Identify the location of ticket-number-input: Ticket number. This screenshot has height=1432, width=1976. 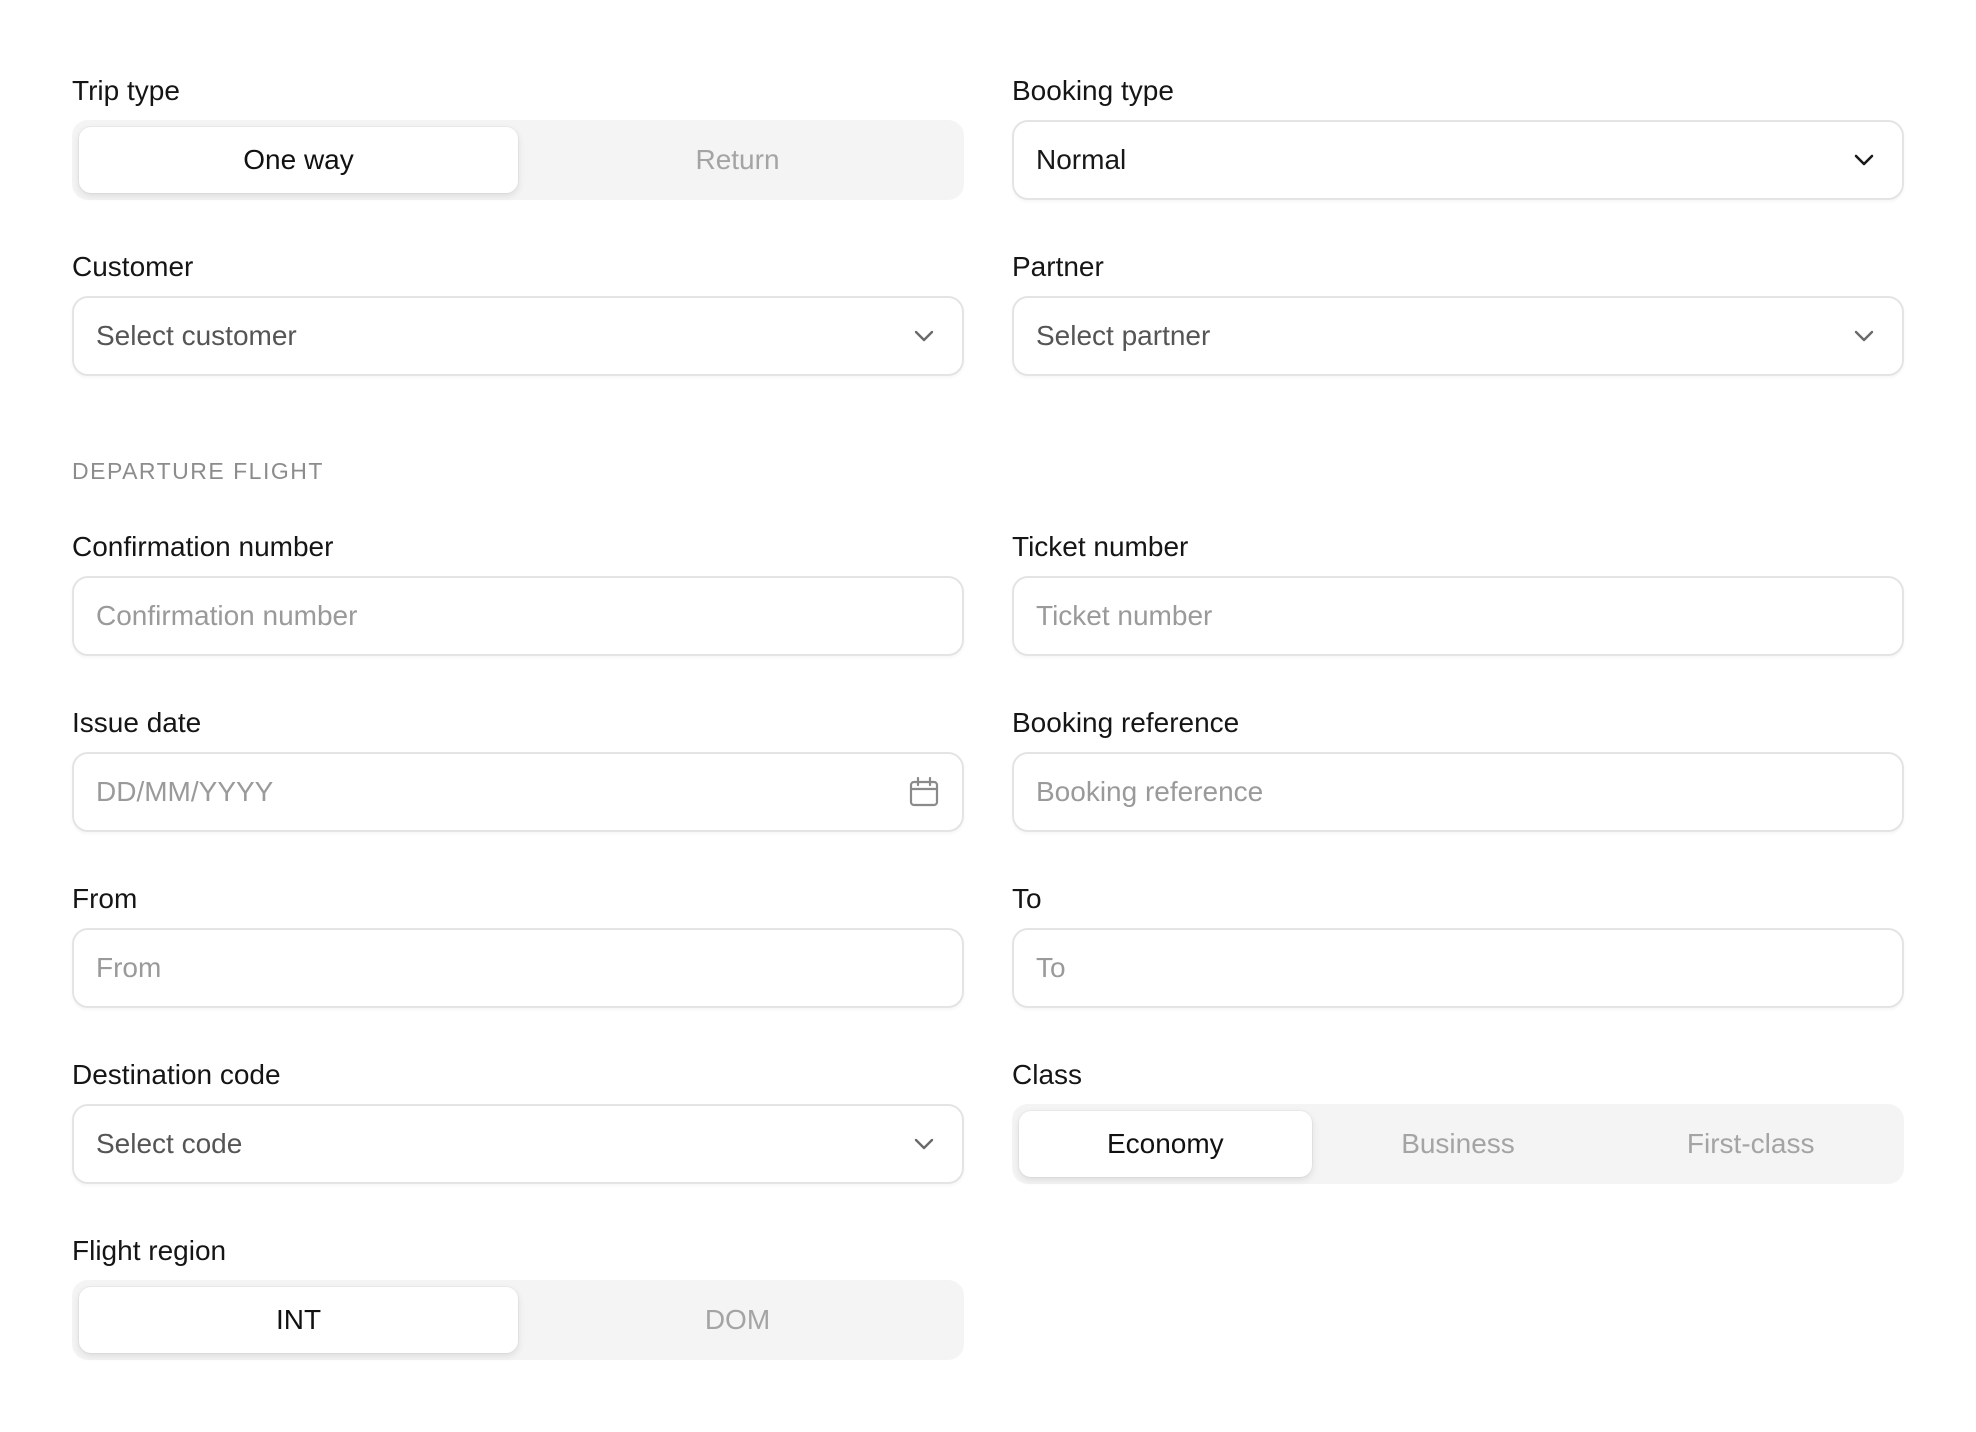
(1458, 616).